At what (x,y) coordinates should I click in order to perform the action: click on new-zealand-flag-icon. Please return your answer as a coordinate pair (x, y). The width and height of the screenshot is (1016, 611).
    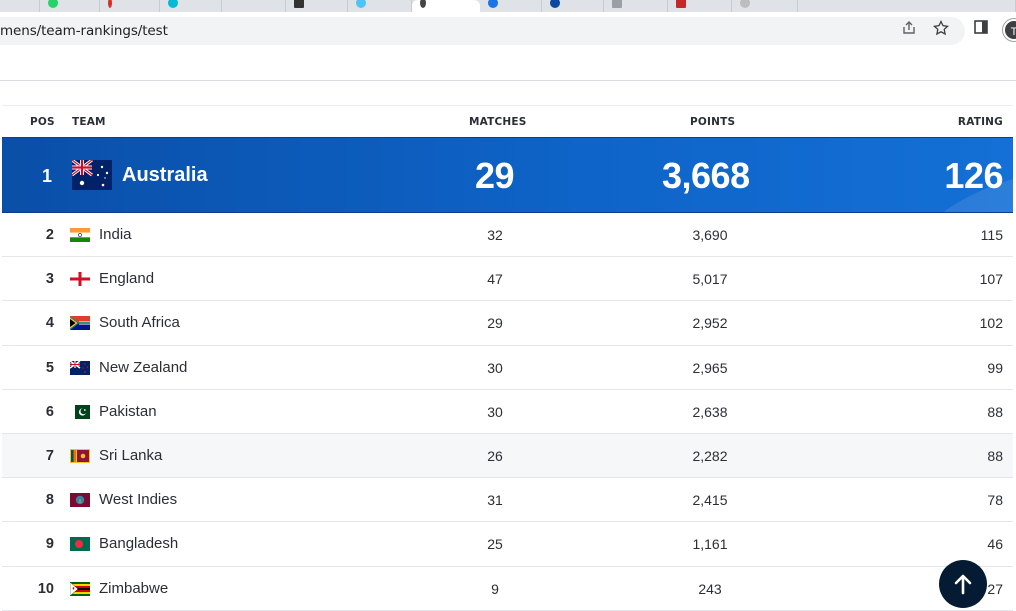
    Looking at the image, I should click on (80, 367).